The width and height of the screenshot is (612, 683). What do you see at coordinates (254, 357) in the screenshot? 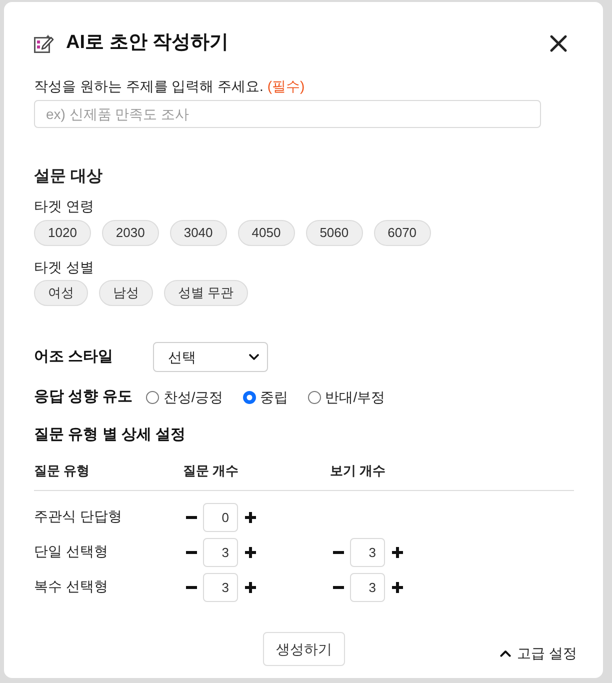
I see `chevron-down-icon` at bounding box center [254, 357].